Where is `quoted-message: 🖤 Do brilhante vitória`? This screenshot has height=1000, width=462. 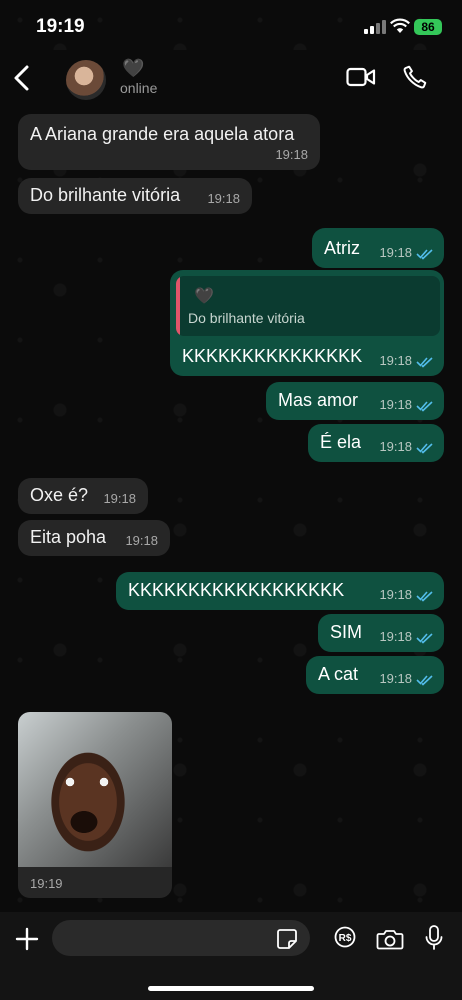
quoted-message: 🖤 Do brilhante vitória is located at coordinates (308, 306).